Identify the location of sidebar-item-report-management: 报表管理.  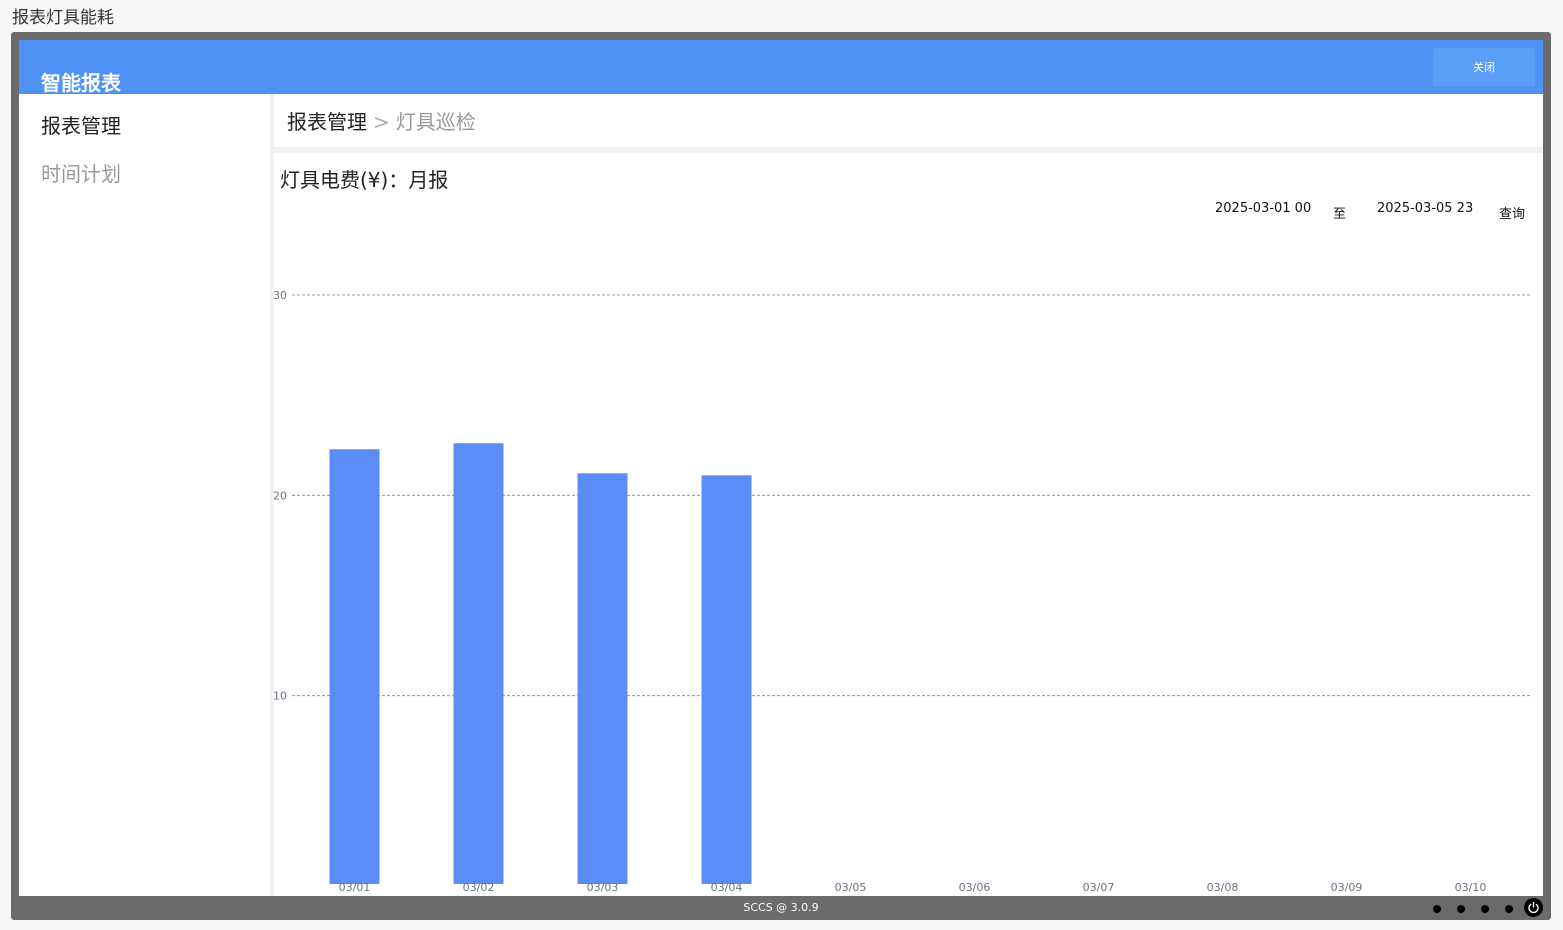
(81, 124).